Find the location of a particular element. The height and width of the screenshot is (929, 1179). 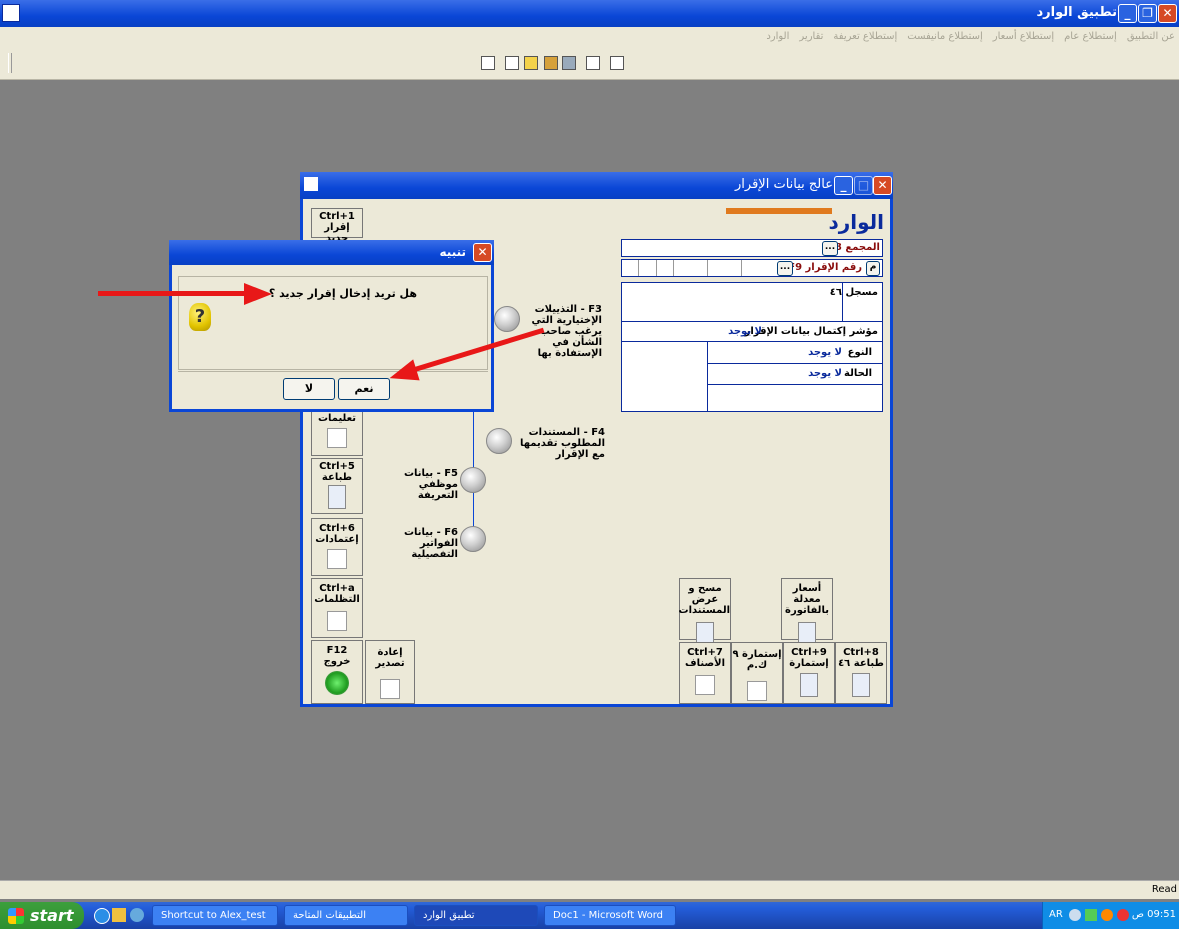

restore-button: ❐ is located at coordinates (1147, 13).